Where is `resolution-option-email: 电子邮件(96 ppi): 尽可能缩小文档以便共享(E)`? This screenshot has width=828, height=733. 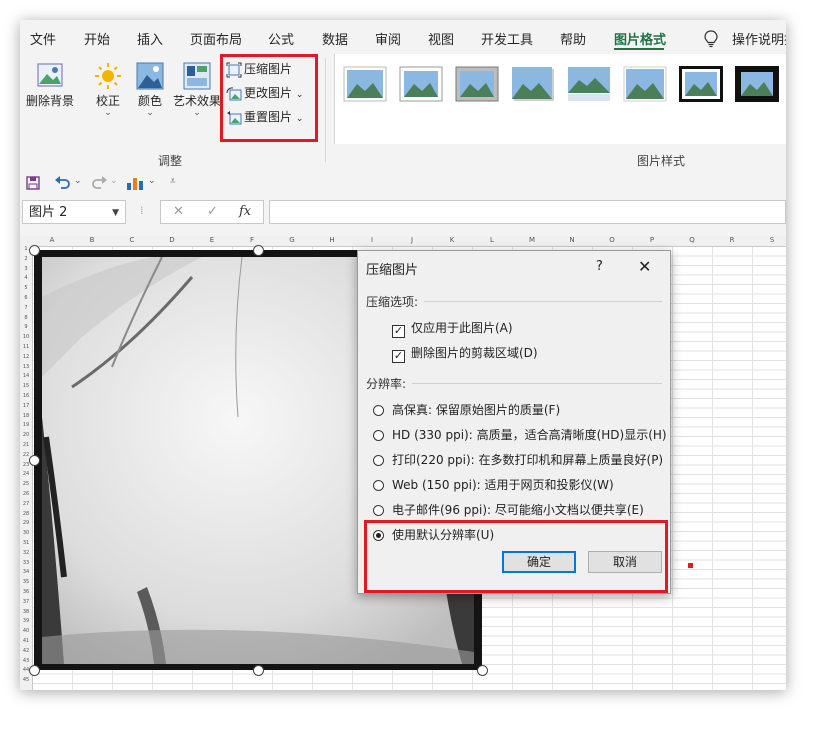
resolution-option-email: 电子邮件(96 ppi): 尽可能缩小文档以便共享(E) is located at coordinates (508, 509).